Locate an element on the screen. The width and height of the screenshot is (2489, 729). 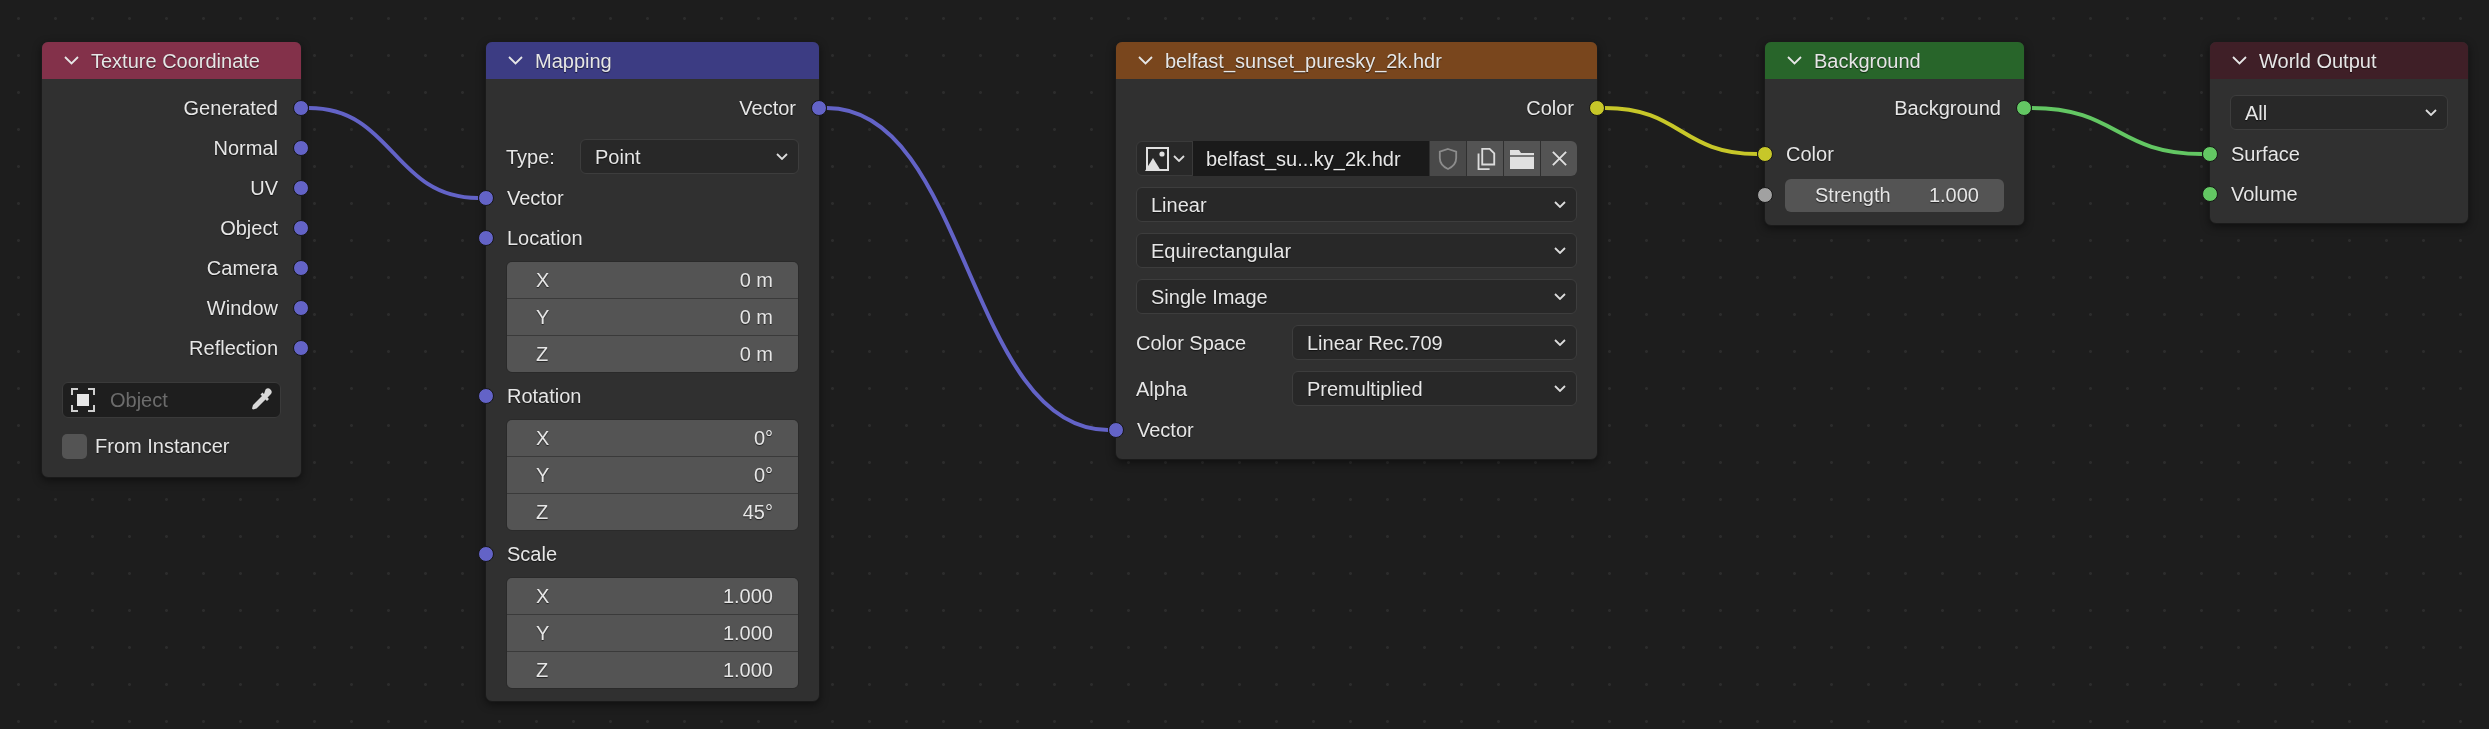
node-header: Background is located at coordinates (1894, 60).